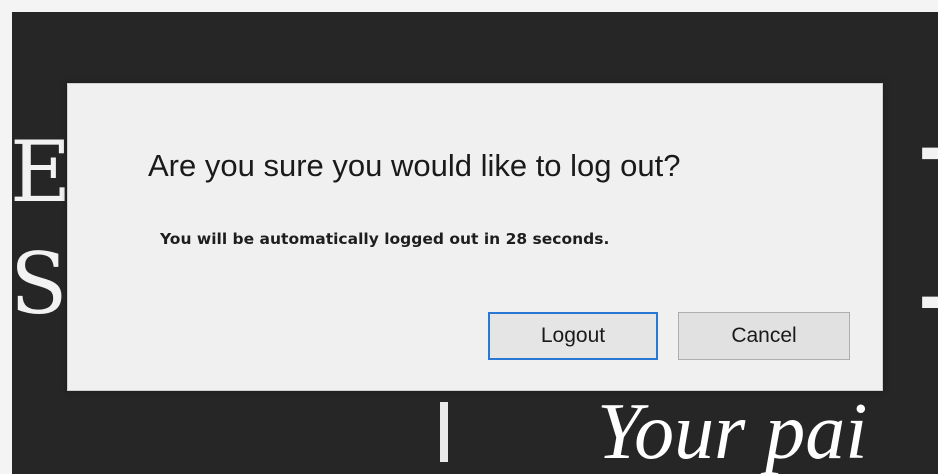 The width and height of the screenshot is (938, 474). I want to click on background-heading-line-1: EI, so click(41, 172).